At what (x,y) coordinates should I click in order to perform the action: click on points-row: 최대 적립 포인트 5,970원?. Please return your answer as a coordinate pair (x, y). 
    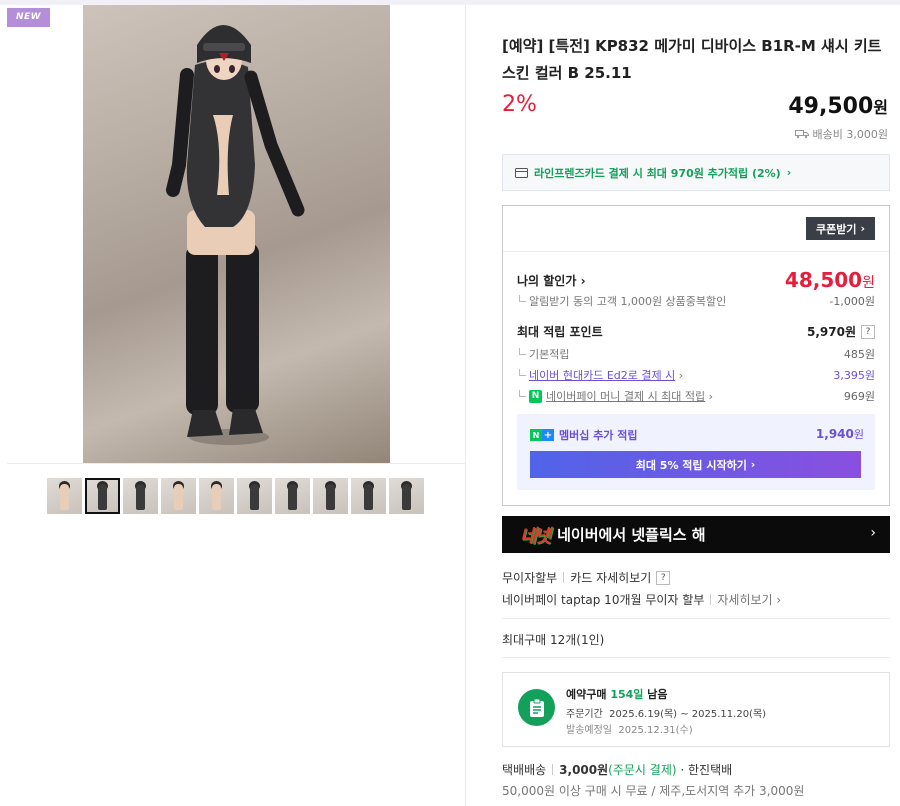
    Looking at the image, I should click on (696, 331).